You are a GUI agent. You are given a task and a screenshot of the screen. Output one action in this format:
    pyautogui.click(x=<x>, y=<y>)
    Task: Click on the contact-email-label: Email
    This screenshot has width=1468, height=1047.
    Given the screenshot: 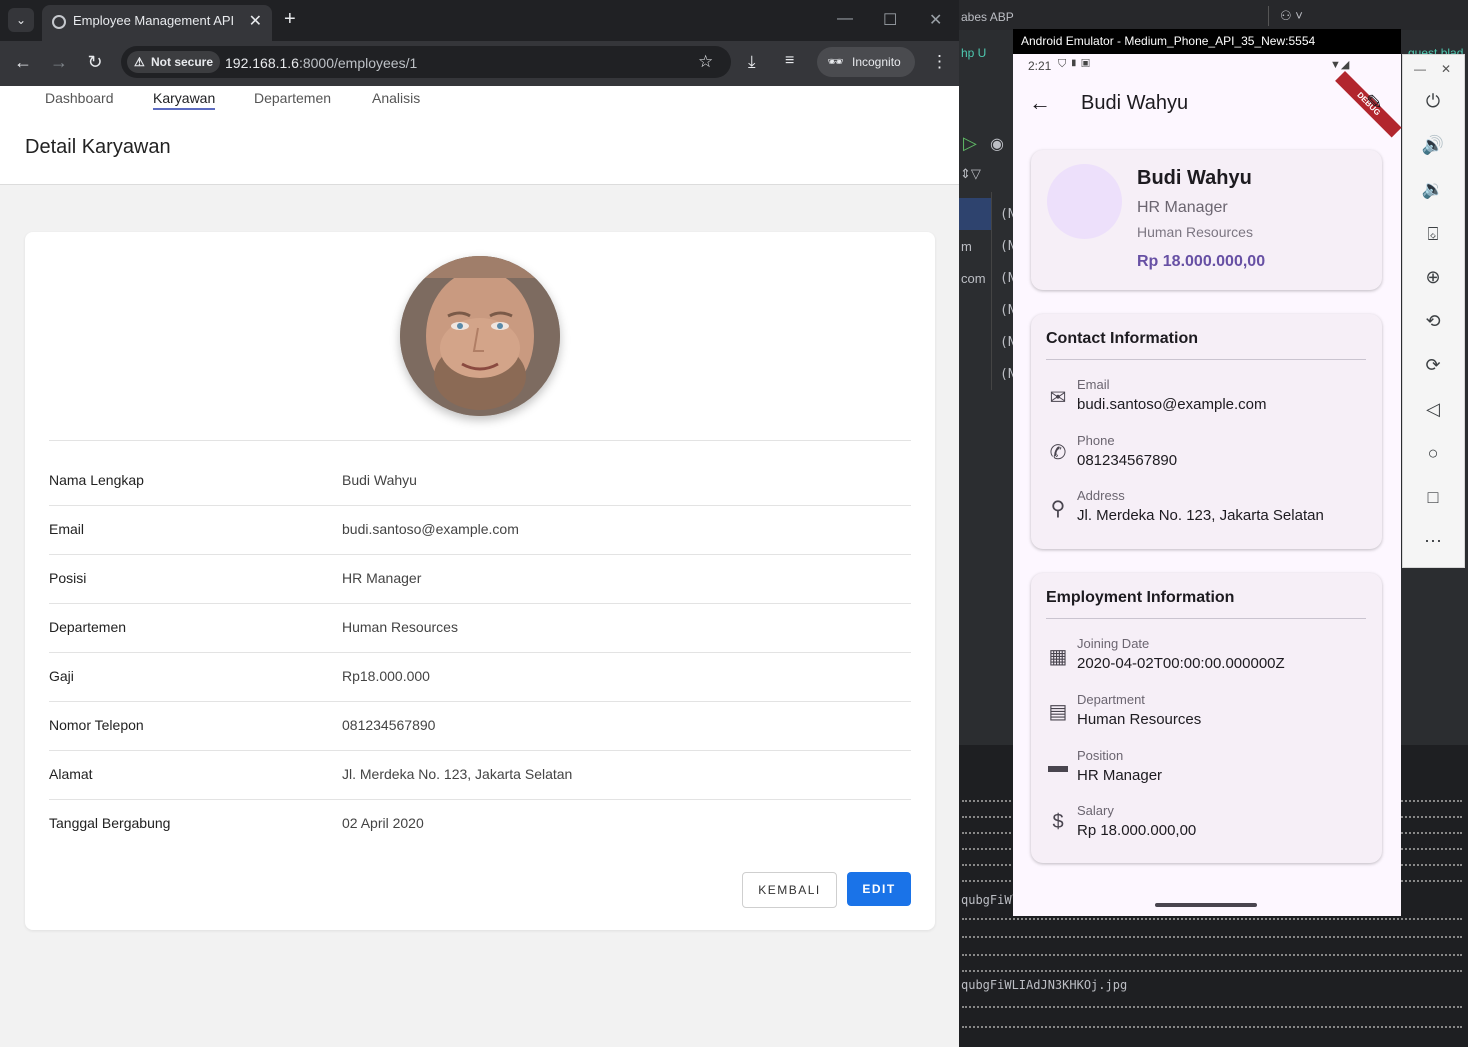 What is the action you would take?
    pyautogui.click(x=1093, y=384)
    